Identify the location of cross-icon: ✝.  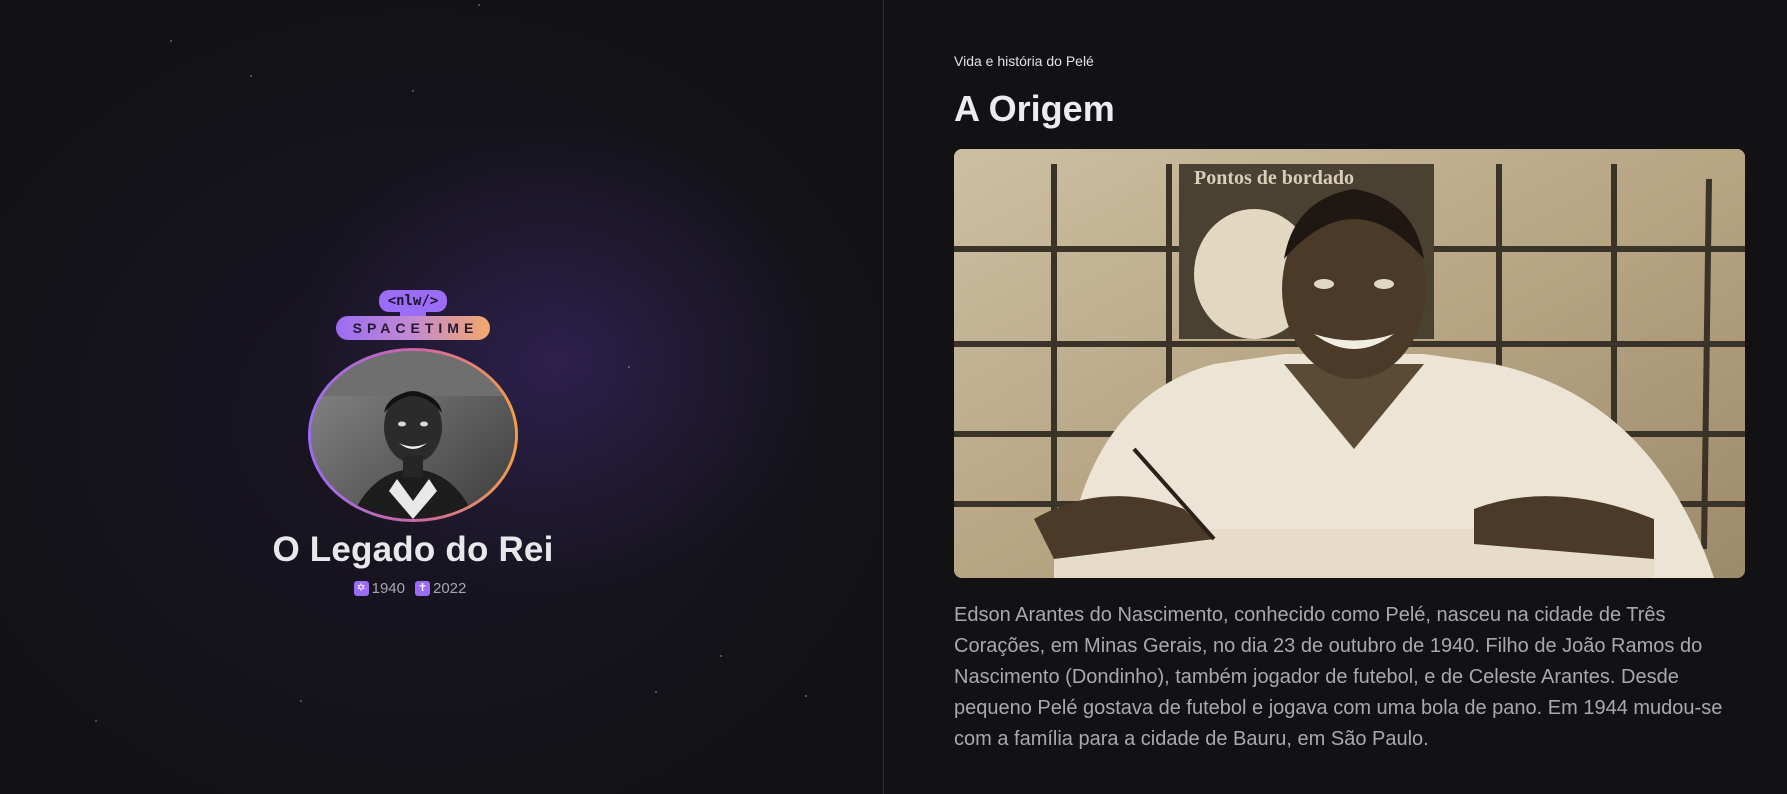
(422, 588).